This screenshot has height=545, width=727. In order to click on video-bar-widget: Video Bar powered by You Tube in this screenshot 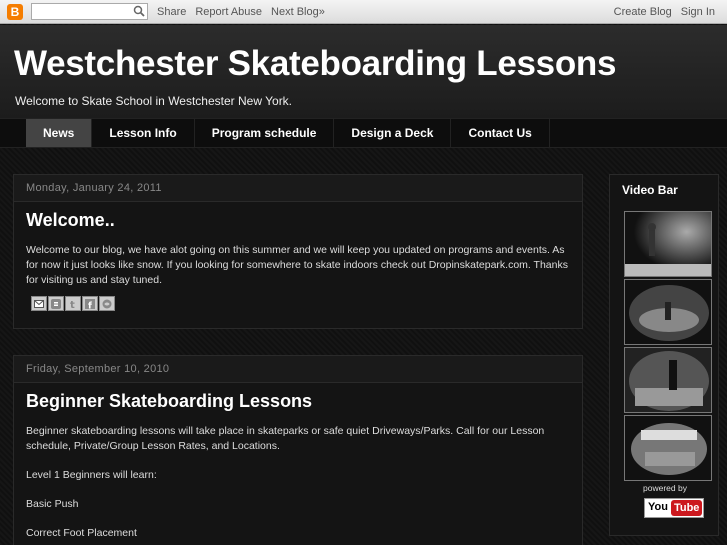, I will do `click(664, 355)`.